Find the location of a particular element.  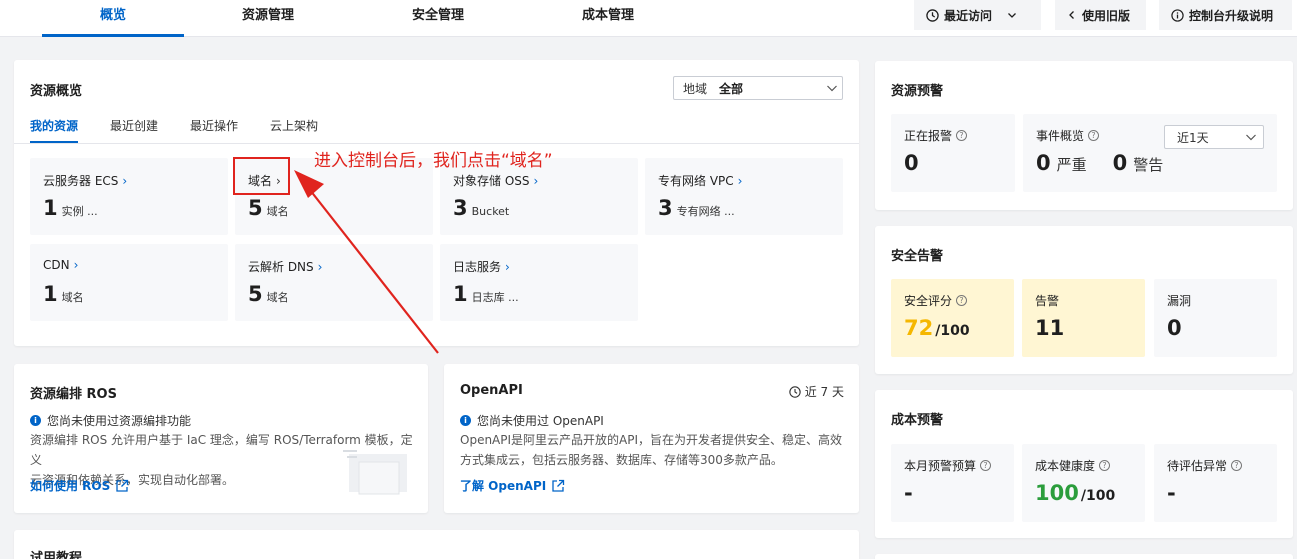

tab-resource-management: 资源管理 is located at coordinates (268, 18).